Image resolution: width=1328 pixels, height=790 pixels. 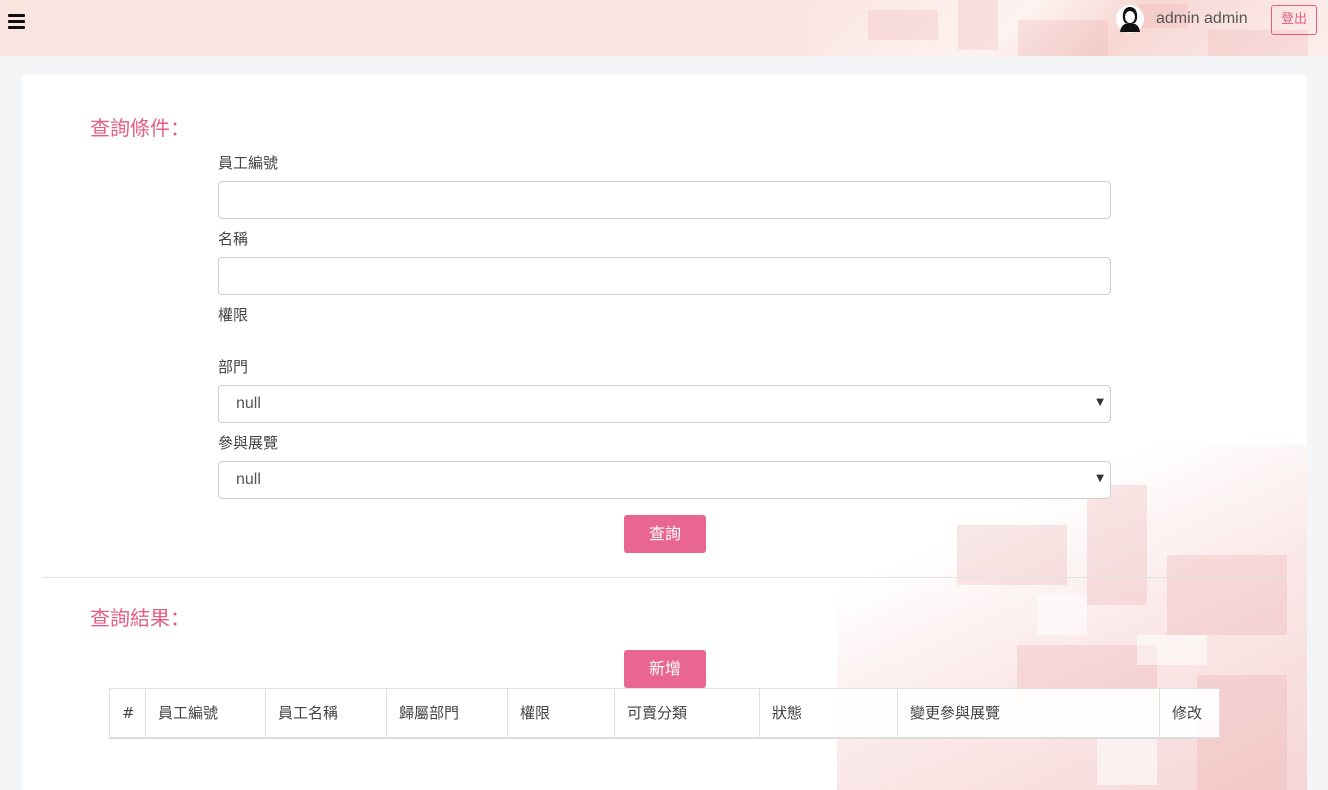 I want to click on user-avatar-icon, so click(x=1130, y=19).